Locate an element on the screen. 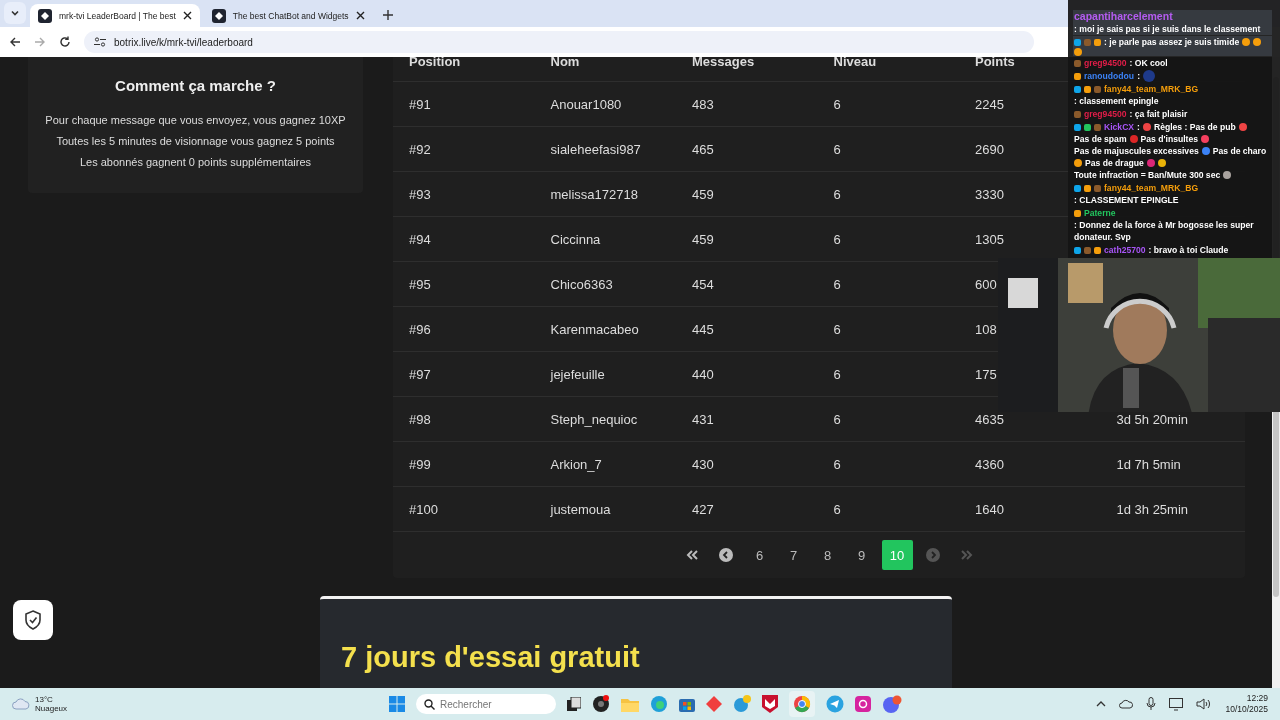 The width and height of the screenshot is (1280, 720). table-cell: 108 is located at coordinates (986, 329).